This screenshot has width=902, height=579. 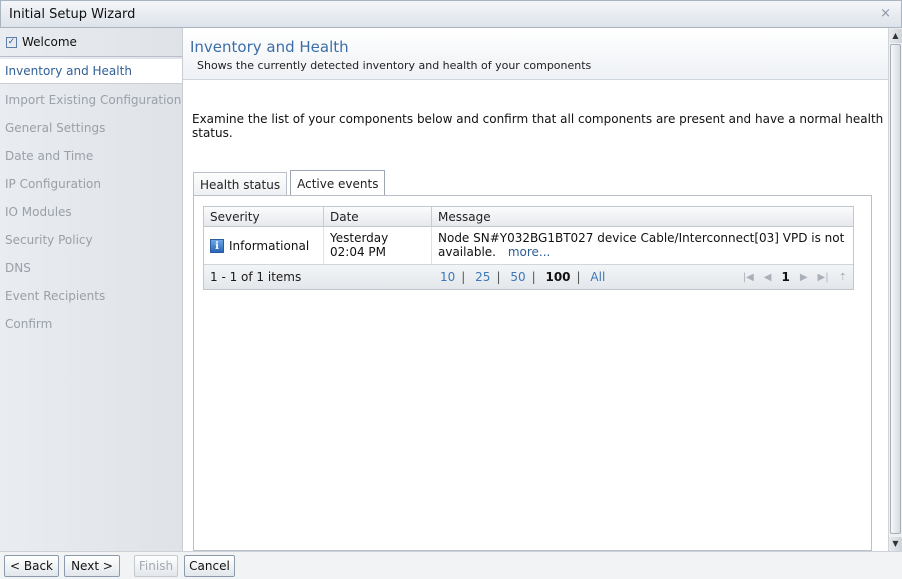 I want to click on sidebar-item-date-time: Date and Time, so click(x=91, y=156).